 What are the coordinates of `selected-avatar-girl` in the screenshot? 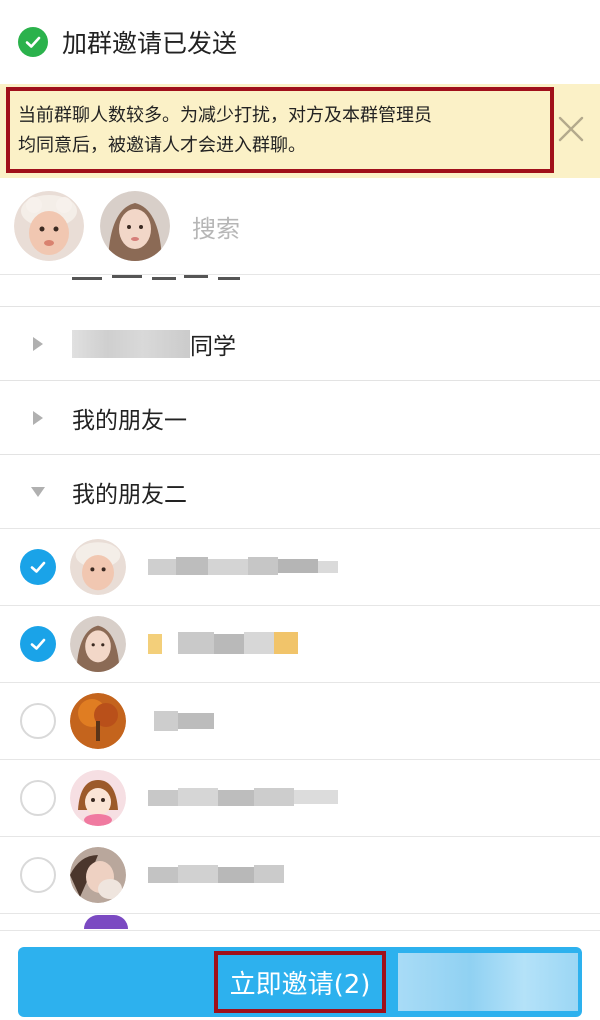 It's located at (135, 226).